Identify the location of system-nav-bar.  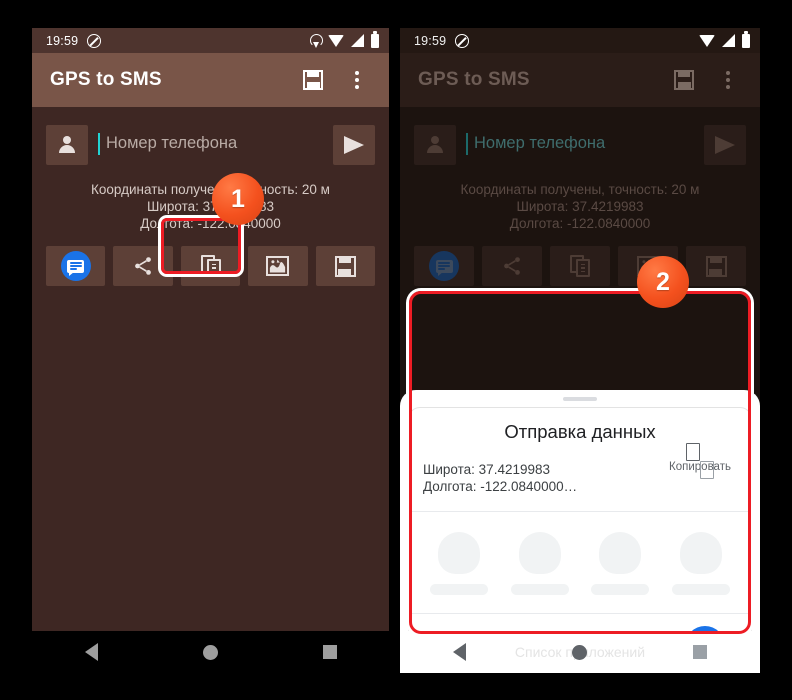
(210, 652).